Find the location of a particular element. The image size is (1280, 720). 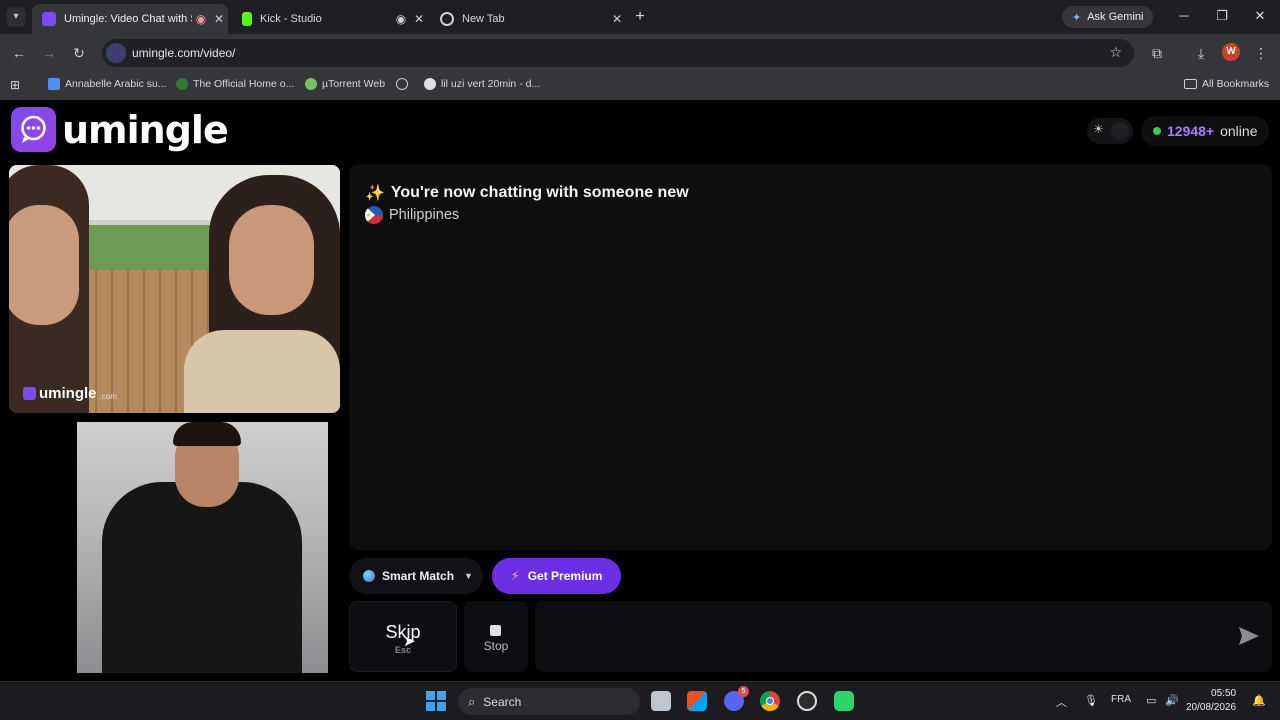

stop-label: Stop is located at coordinates (496, 646).